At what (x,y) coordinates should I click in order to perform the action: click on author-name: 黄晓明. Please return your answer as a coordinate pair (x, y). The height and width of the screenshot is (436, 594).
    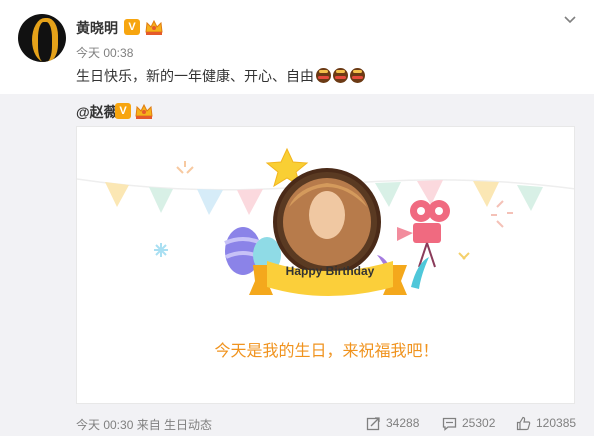
    Looking at the image, I should click on (97, 28).